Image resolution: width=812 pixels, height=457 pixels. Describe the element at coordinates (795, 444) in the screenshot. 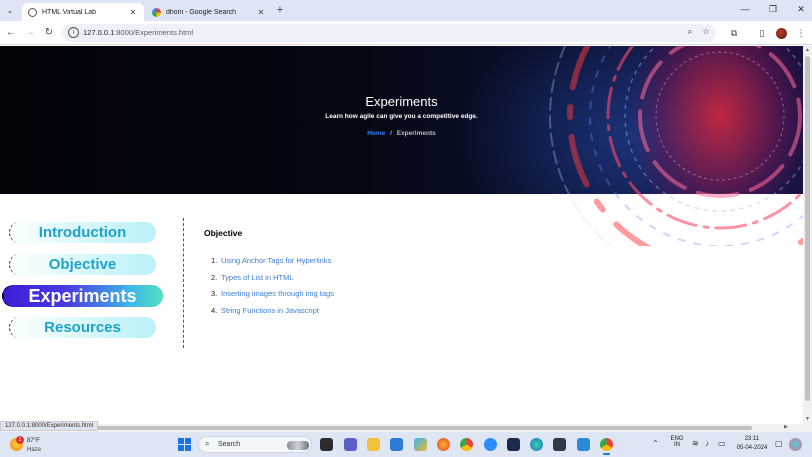

I see `copilot-icon` at that location.